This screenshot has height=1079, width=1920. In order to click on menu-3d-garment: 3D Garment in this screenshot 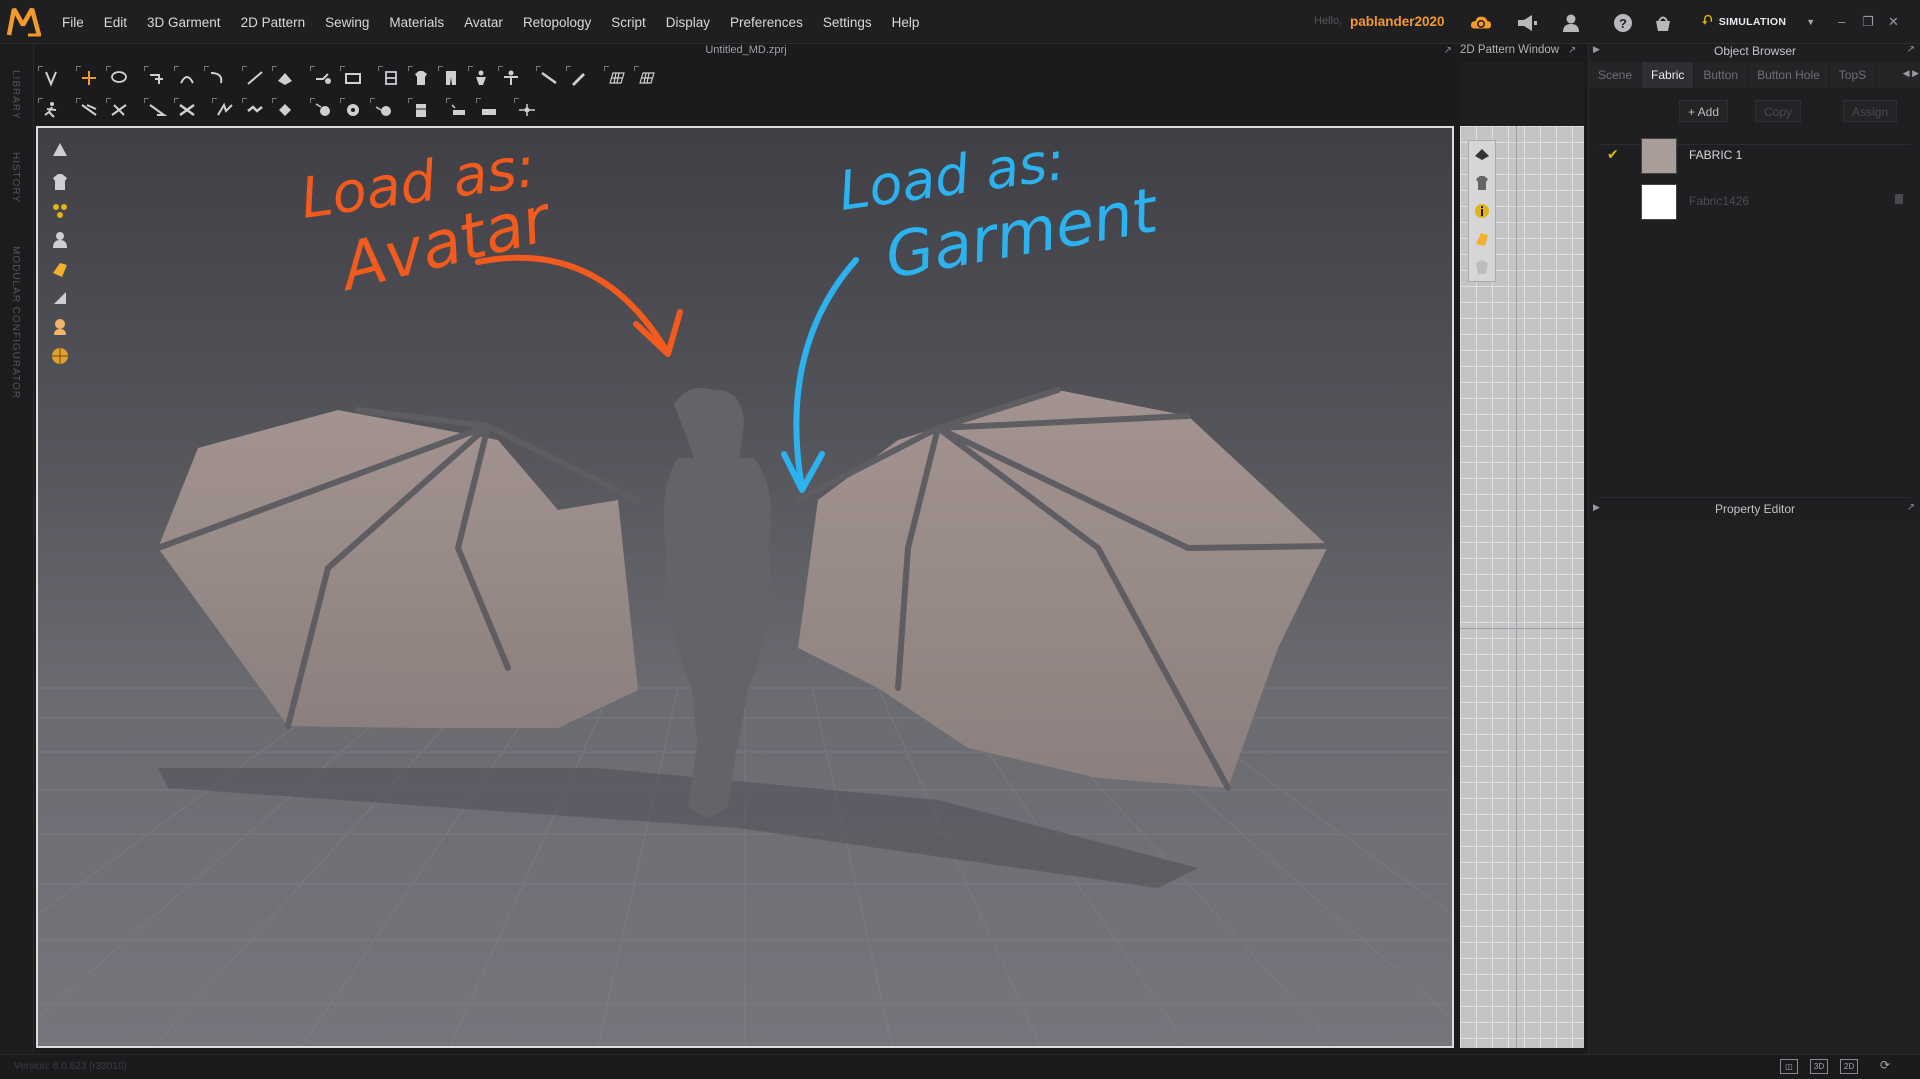, I will do `click(184, 22)`.